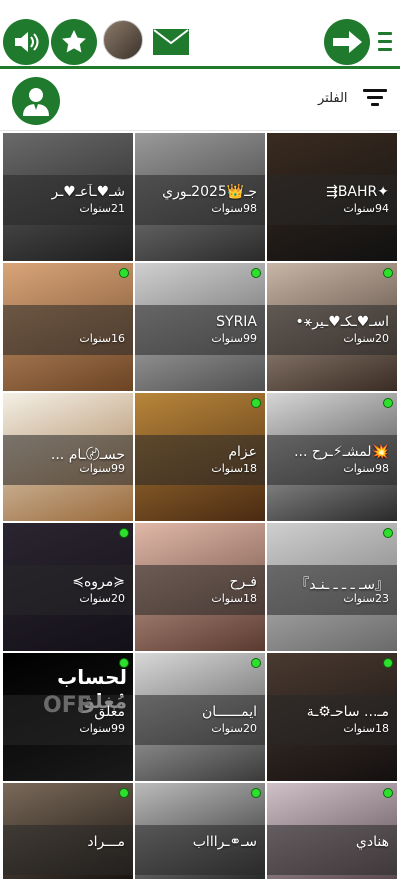 The height and width of the screenshot is (879, 400). What do you see at coordinates (171, 42) in the screenshot?
I see `mail-icon` at bounding box center [171, 42].